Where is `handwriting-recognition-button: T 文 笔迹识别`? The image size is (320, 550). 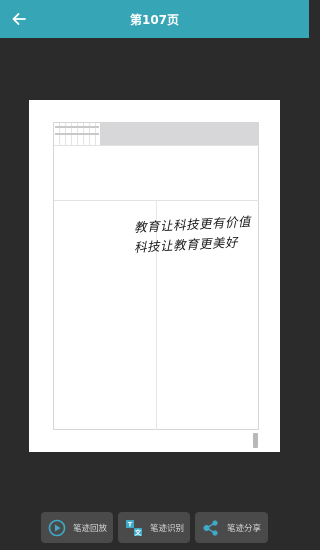
handwriting-recognition-button: T 文 笔迹识别 is located at coordinates (154, 527).